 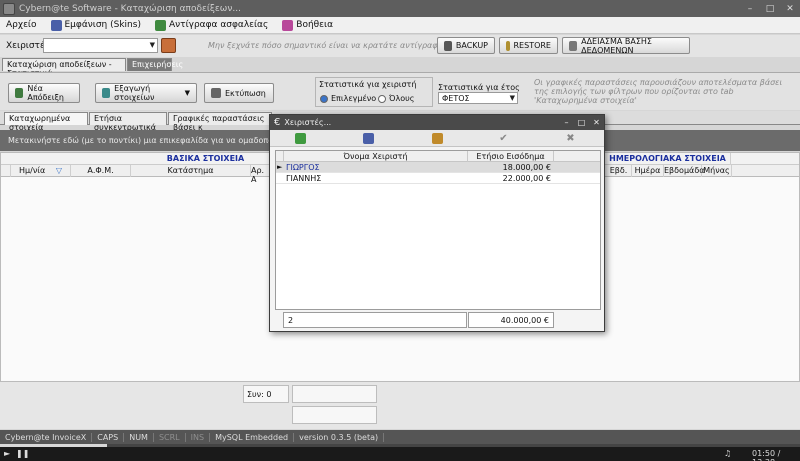 What do you see at coordinates (280, 156) in the screenshot?
I see `users-row-indicator-header` at bounding box center [280, 156].